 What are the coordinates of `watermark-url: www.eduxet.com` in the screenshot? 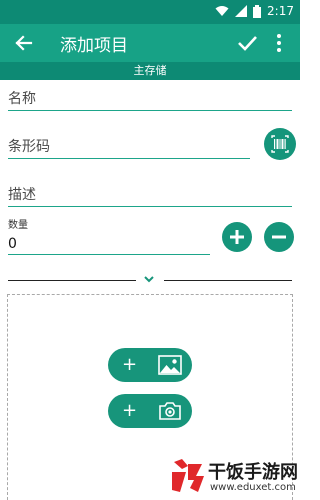 It's located at (253, 487).